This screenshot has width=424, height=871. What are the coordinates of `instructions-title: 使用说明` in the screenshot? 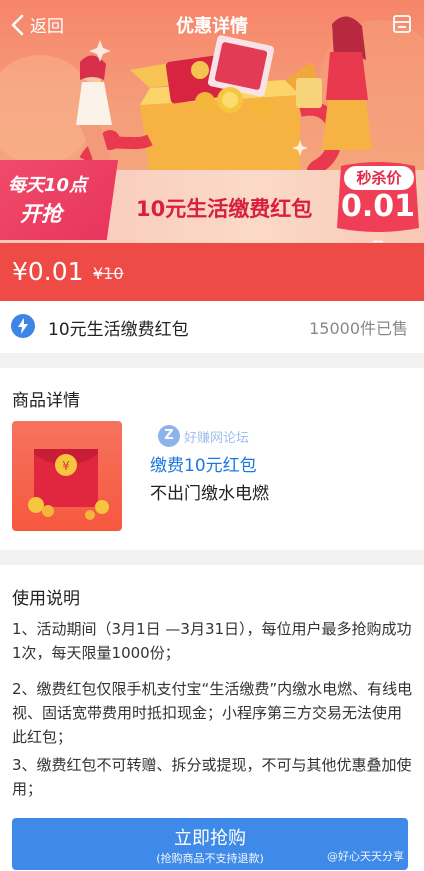 It's located at (46, 599).